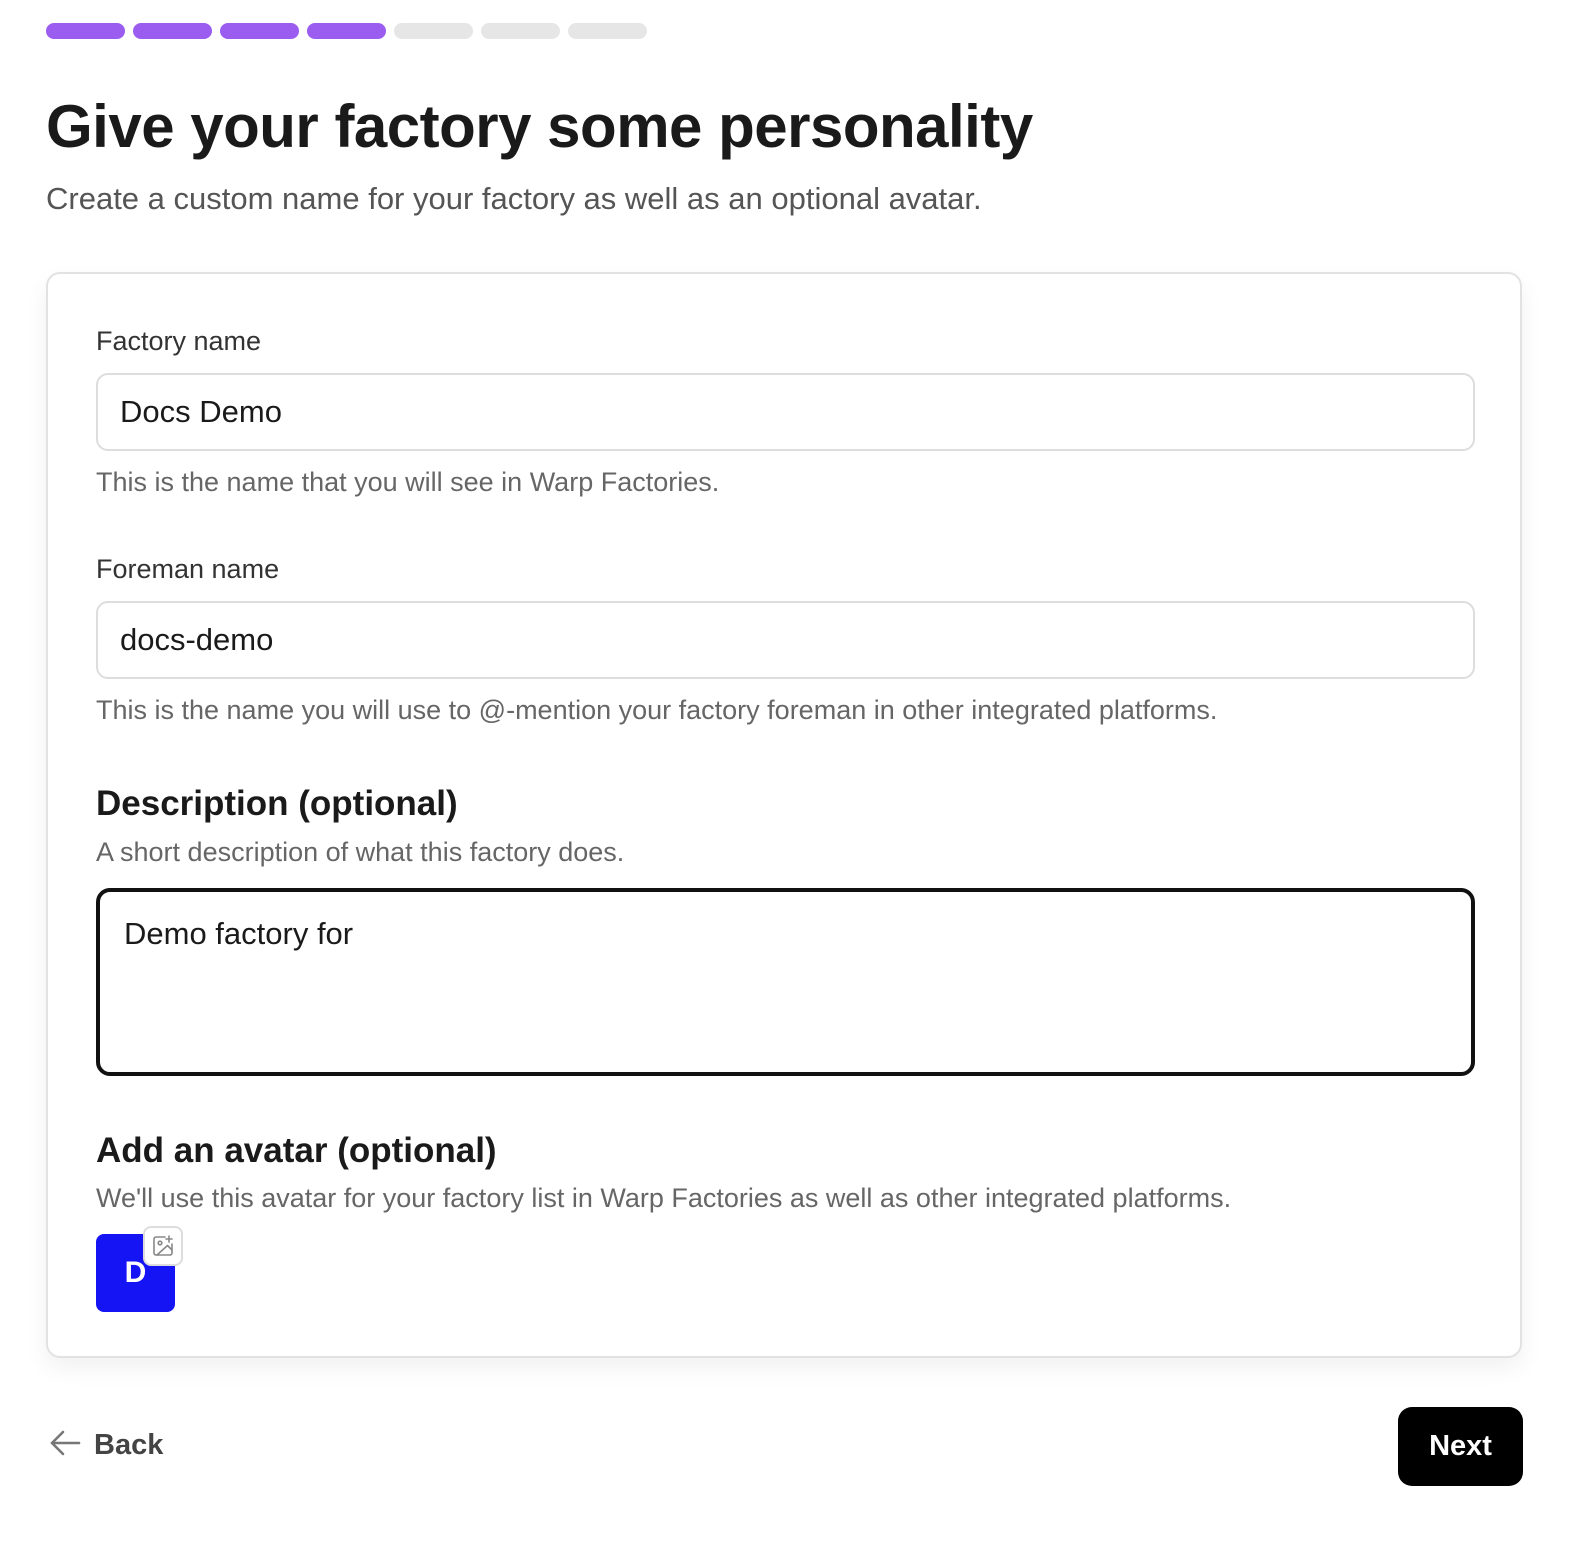 This screenshot has width=1596, height=1542. Describe the element at coordinates (188, 569) in the screenshot. I see `foreman-name-label: Foreman name` at that location.